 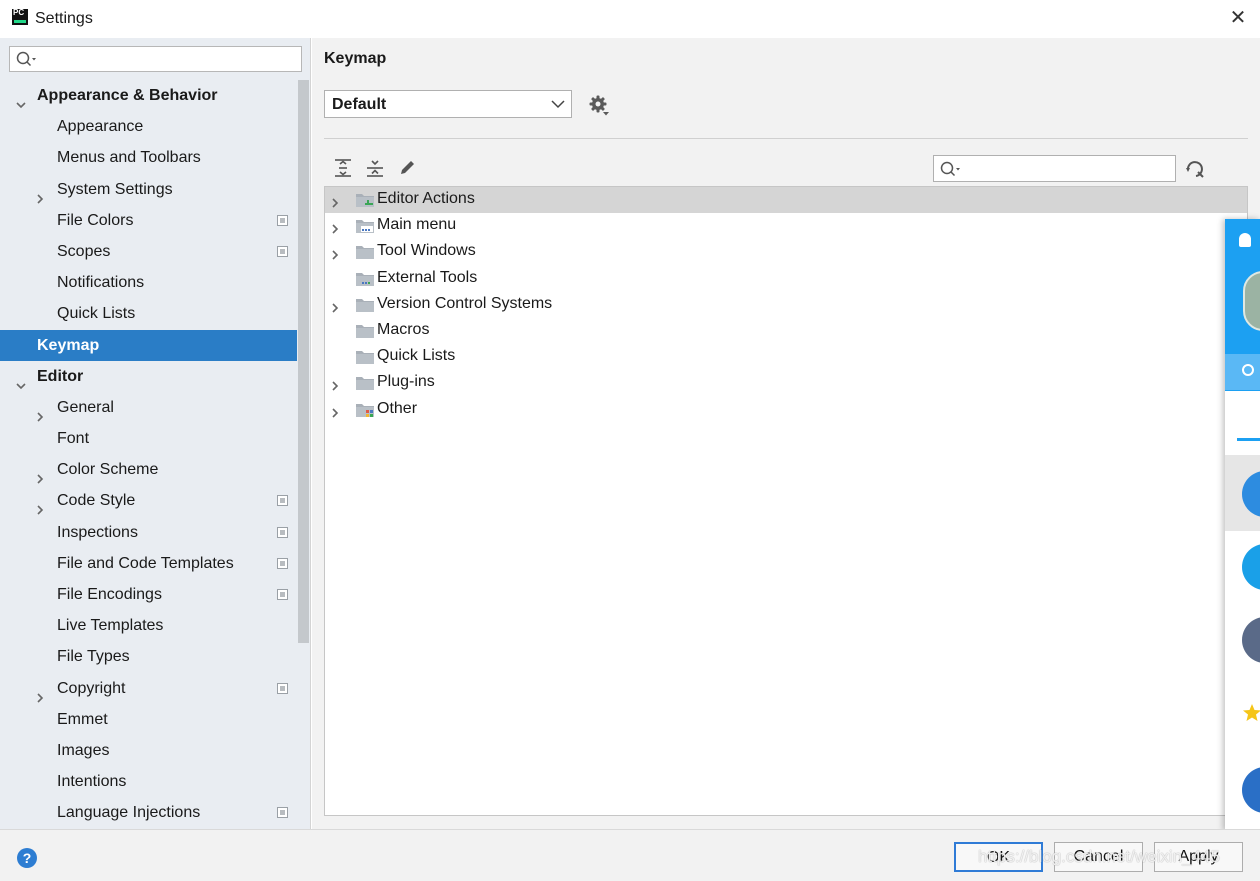 What do you see at coordinates (100, 127) in the screenshot?
I see `sidebar-item-label: Appearance` at bounding box center [100, 127].